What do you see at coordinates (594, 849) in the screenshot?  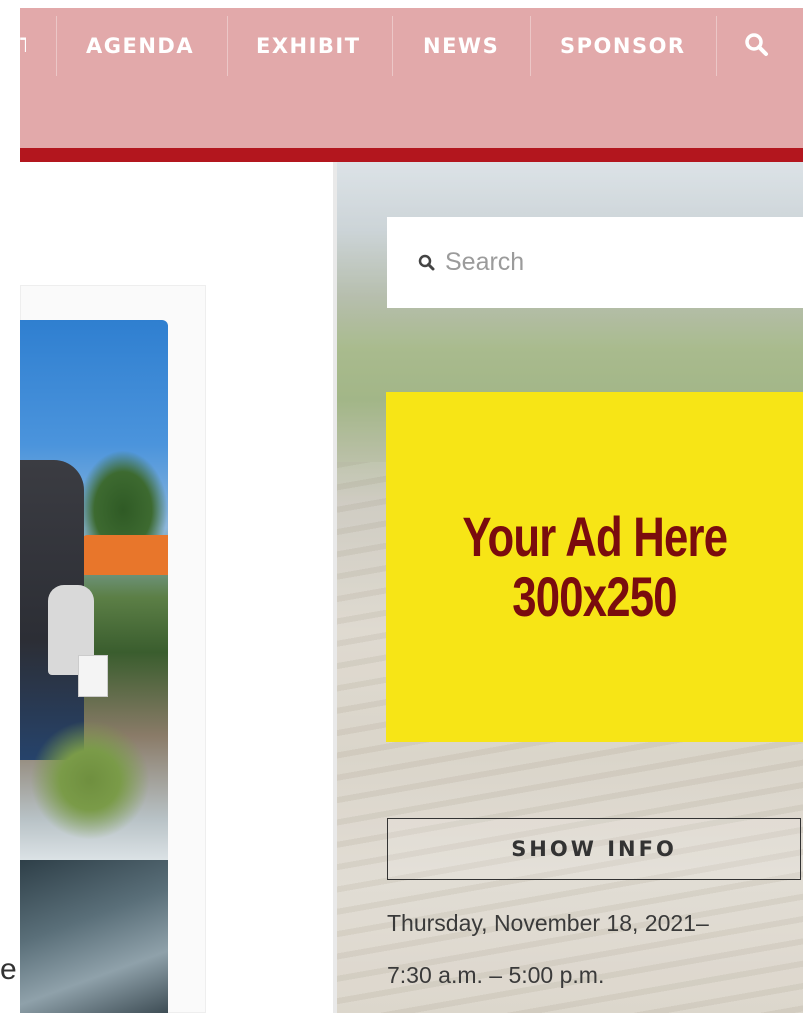 I see `show-info-button: SHOW INFO` at bounding box center [594, 849].